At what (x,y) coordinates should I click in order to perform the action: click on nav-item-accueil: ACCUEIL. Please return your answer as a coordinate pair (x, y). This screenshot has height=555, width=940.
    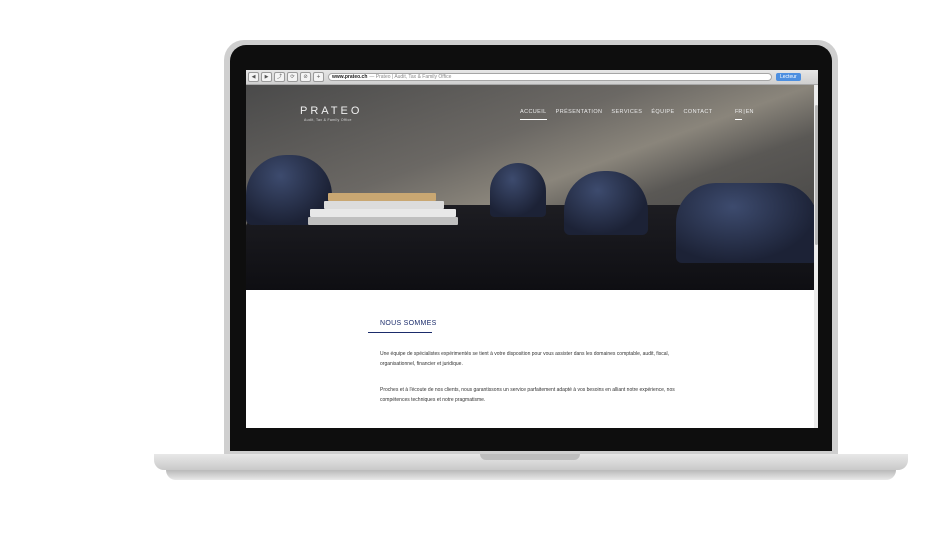
    Looking at the image, I should click on (533, 114).